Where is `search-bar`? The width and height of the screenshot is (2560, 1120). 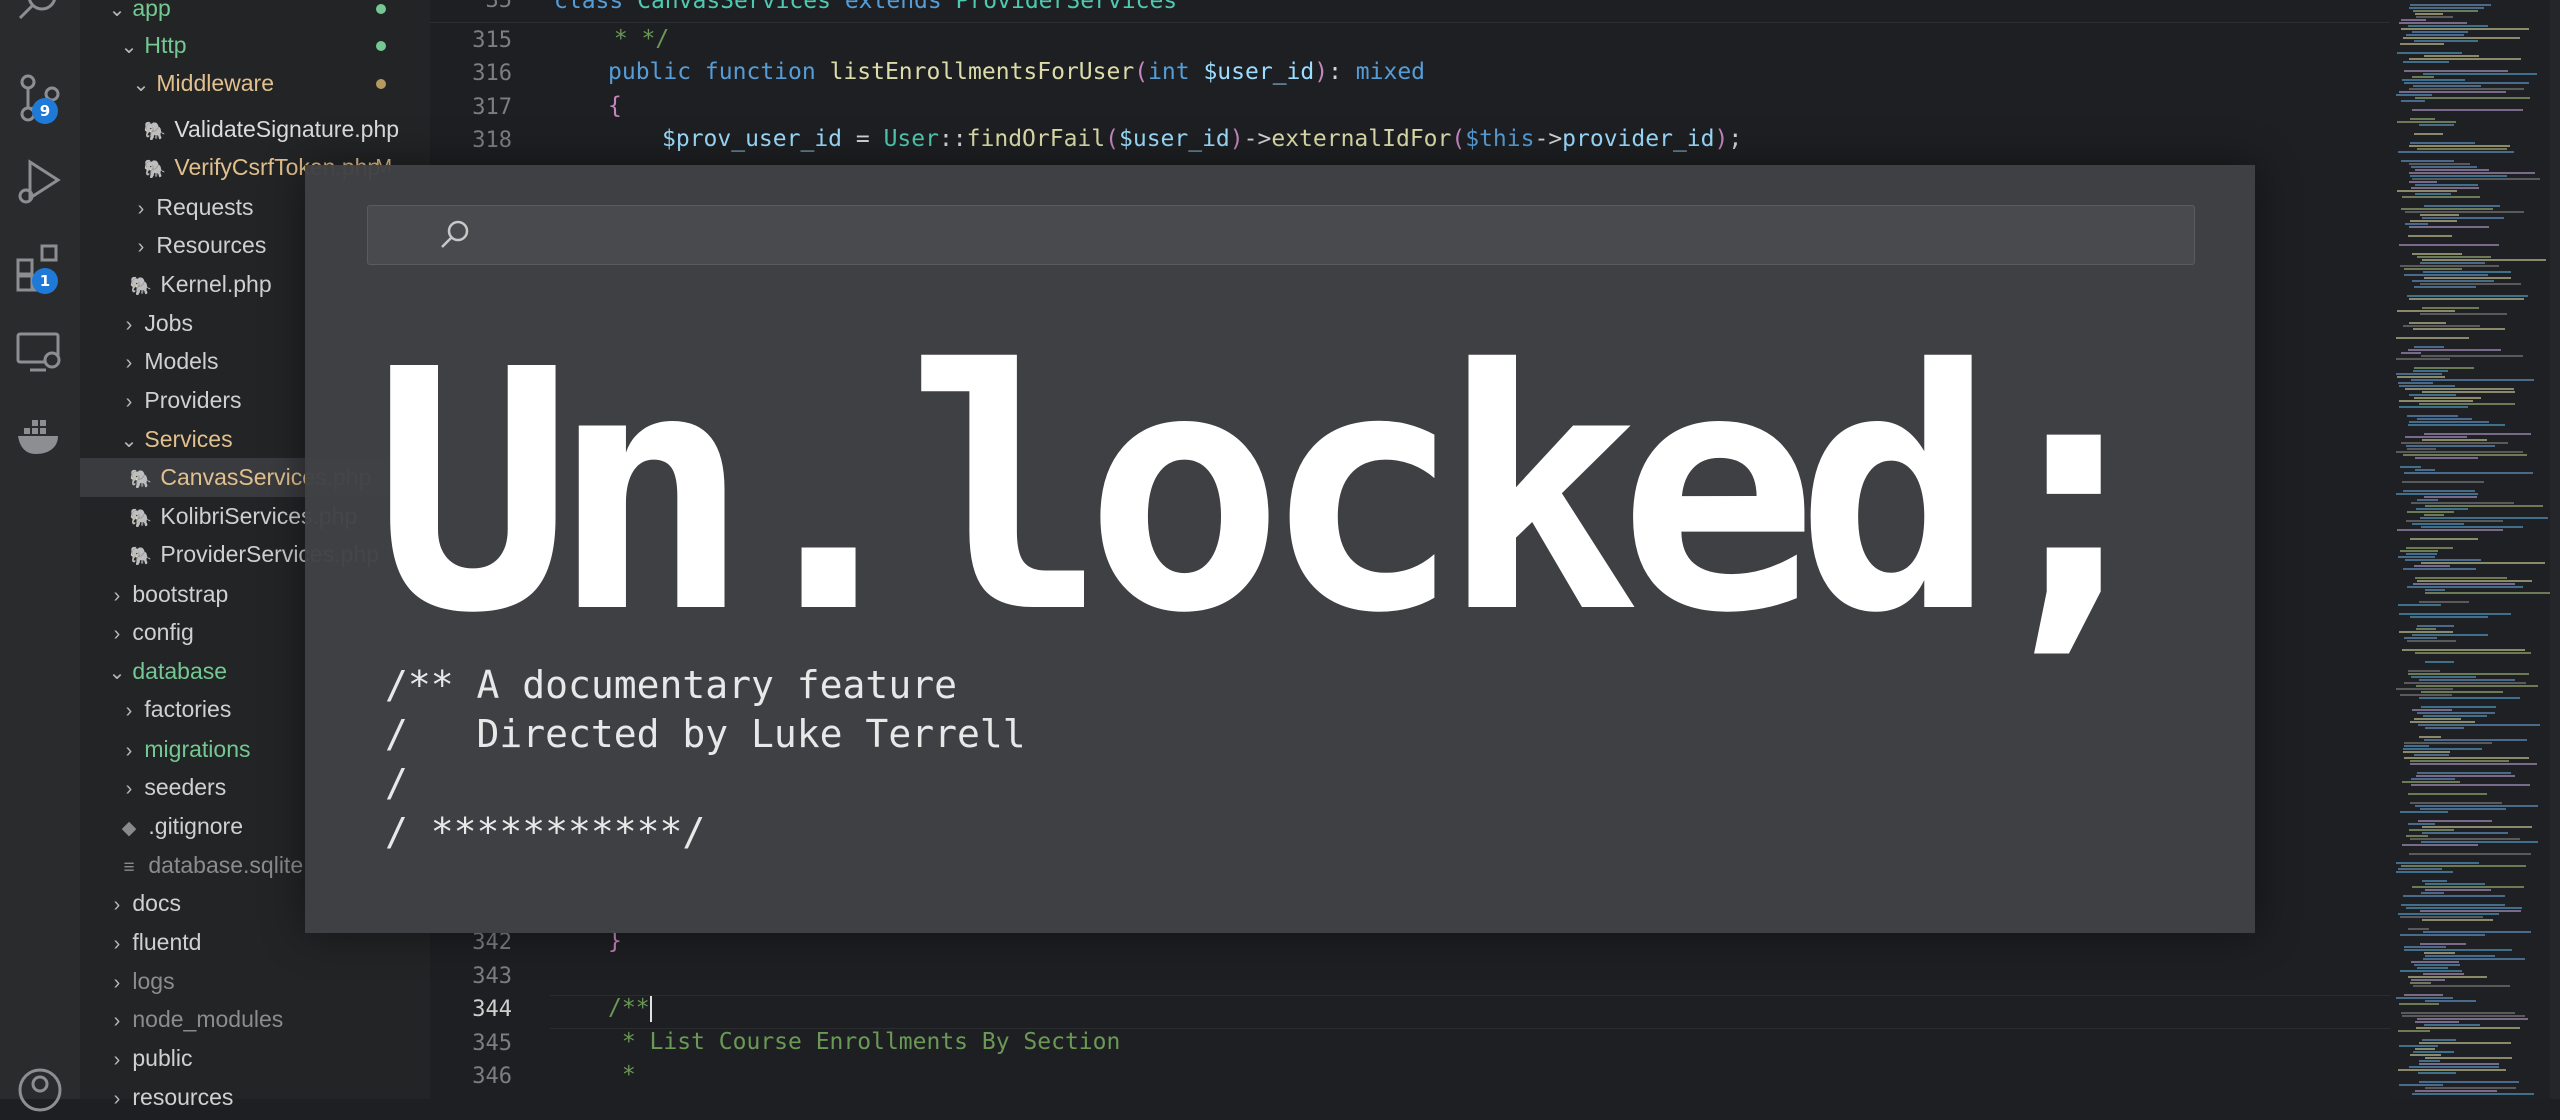 search-bar is located at coordinates (1281, 235).